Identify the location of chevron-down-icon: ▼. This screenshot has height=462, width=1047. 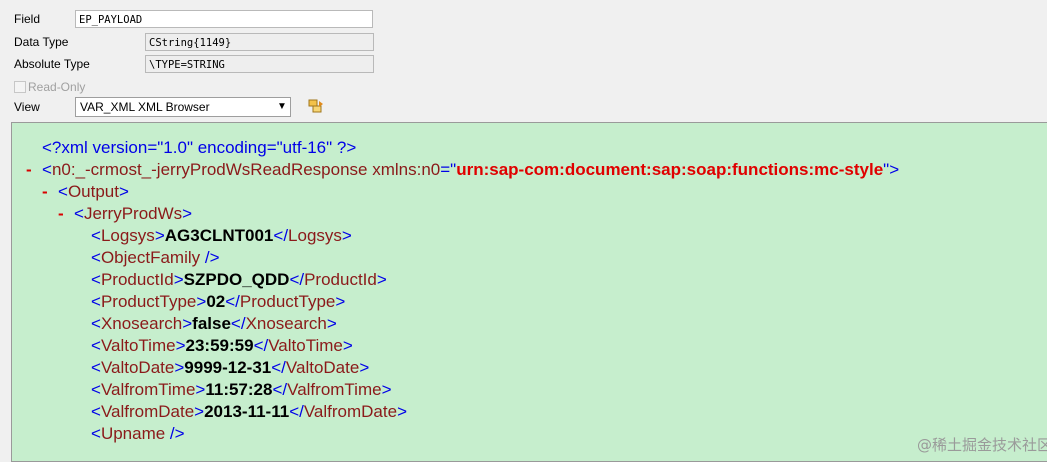
(282, 107).